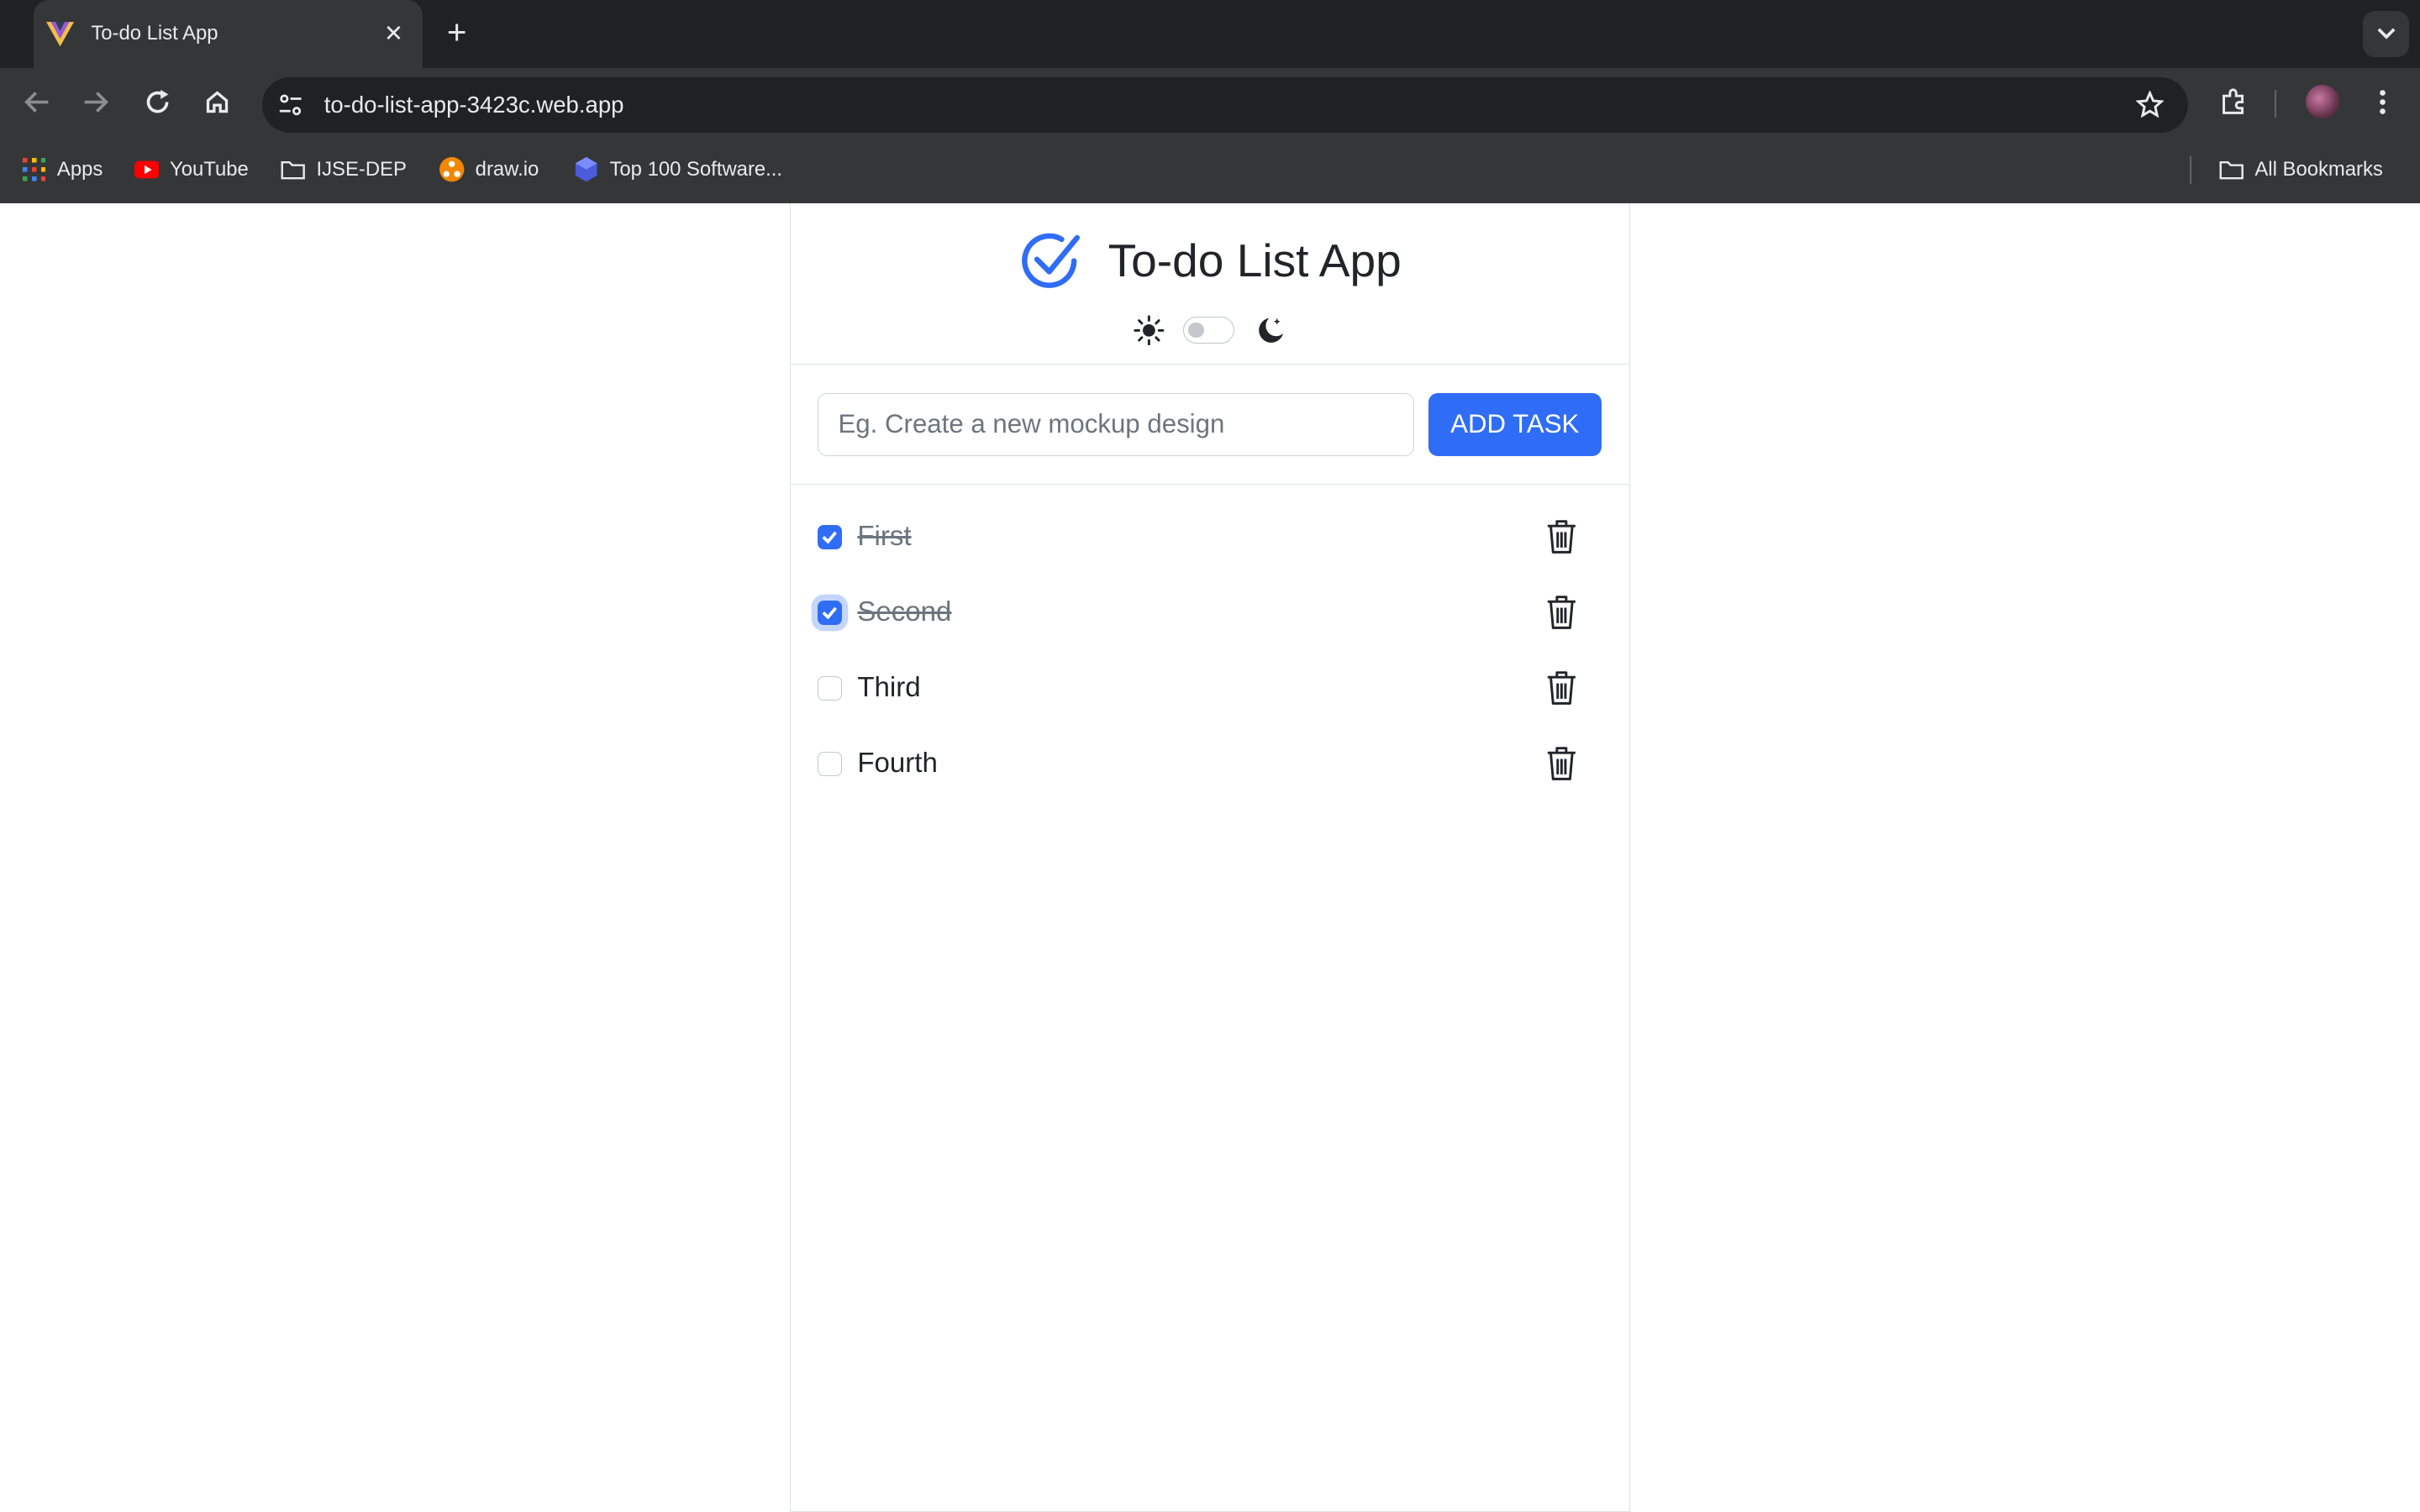  I want to click on dark-mode-toggle, so click(1208, 330).